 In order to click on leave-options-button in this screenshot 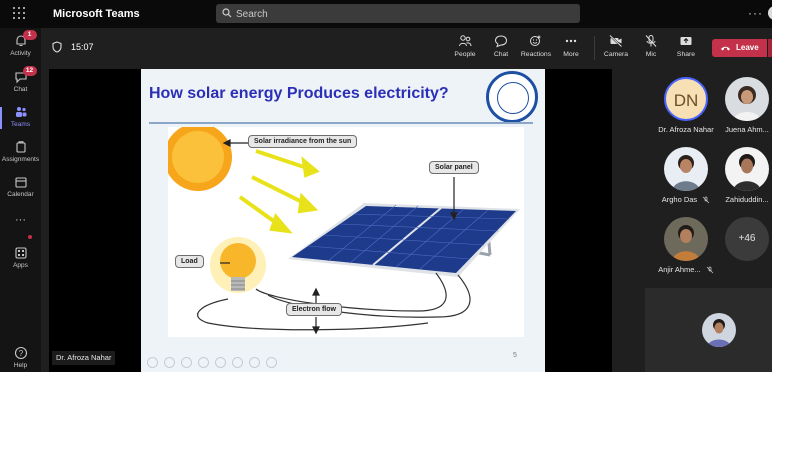, I will do `click(769, 48)`.